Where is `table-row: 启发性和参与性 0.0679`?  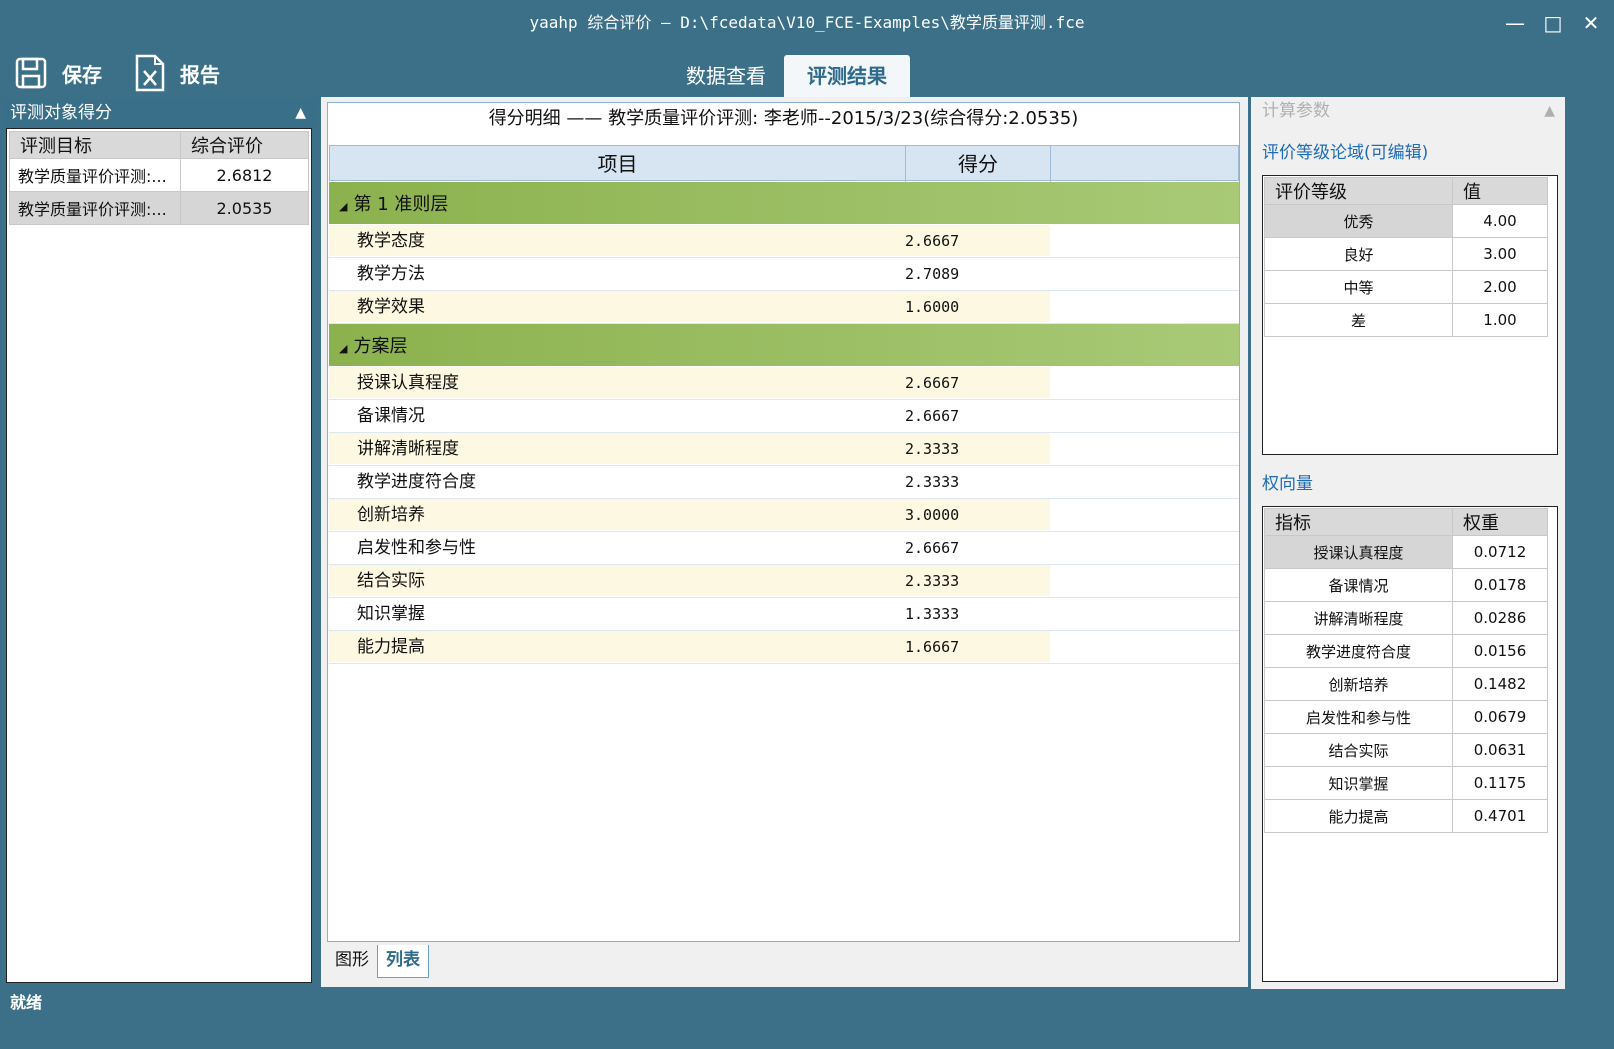
table-row: 启发性和参与性 0.0679 is located at coordinates (1406, 717).